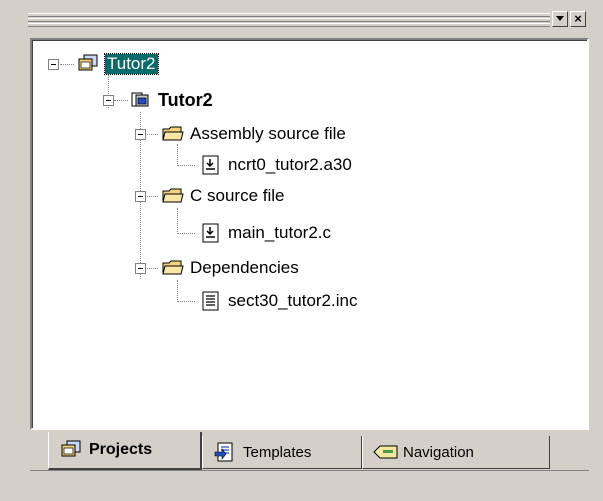 The width and height of the screenshot is (603, 501). What do you see at coordinates (244, 267) in the screenshot?
I see `tree-node-label: Dependencies` at bounding box center [244, 267].